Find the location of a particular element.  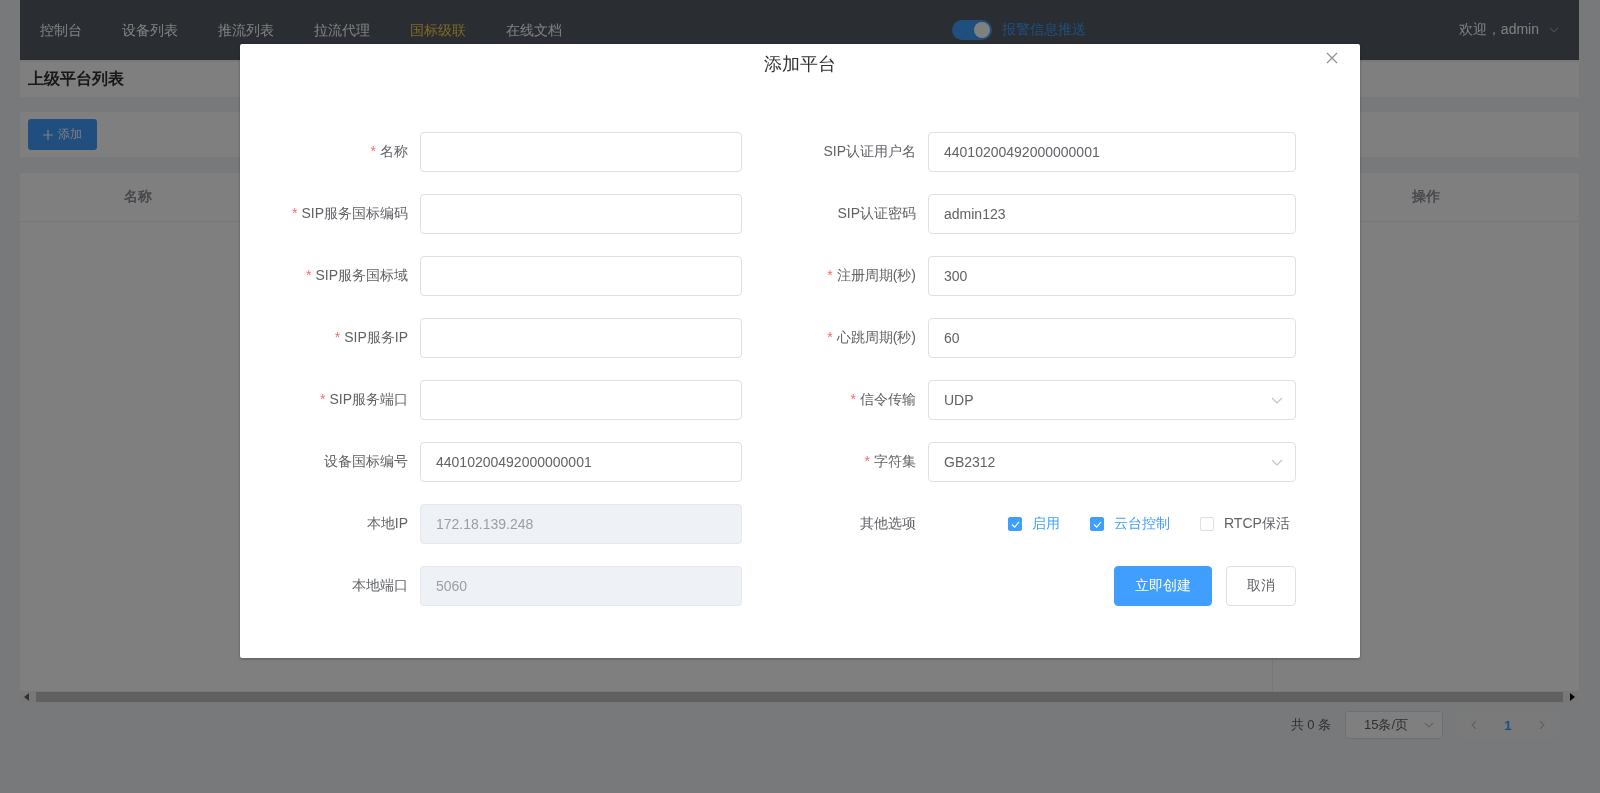

field-label: 本地IP is located at coordinates (387, 524).